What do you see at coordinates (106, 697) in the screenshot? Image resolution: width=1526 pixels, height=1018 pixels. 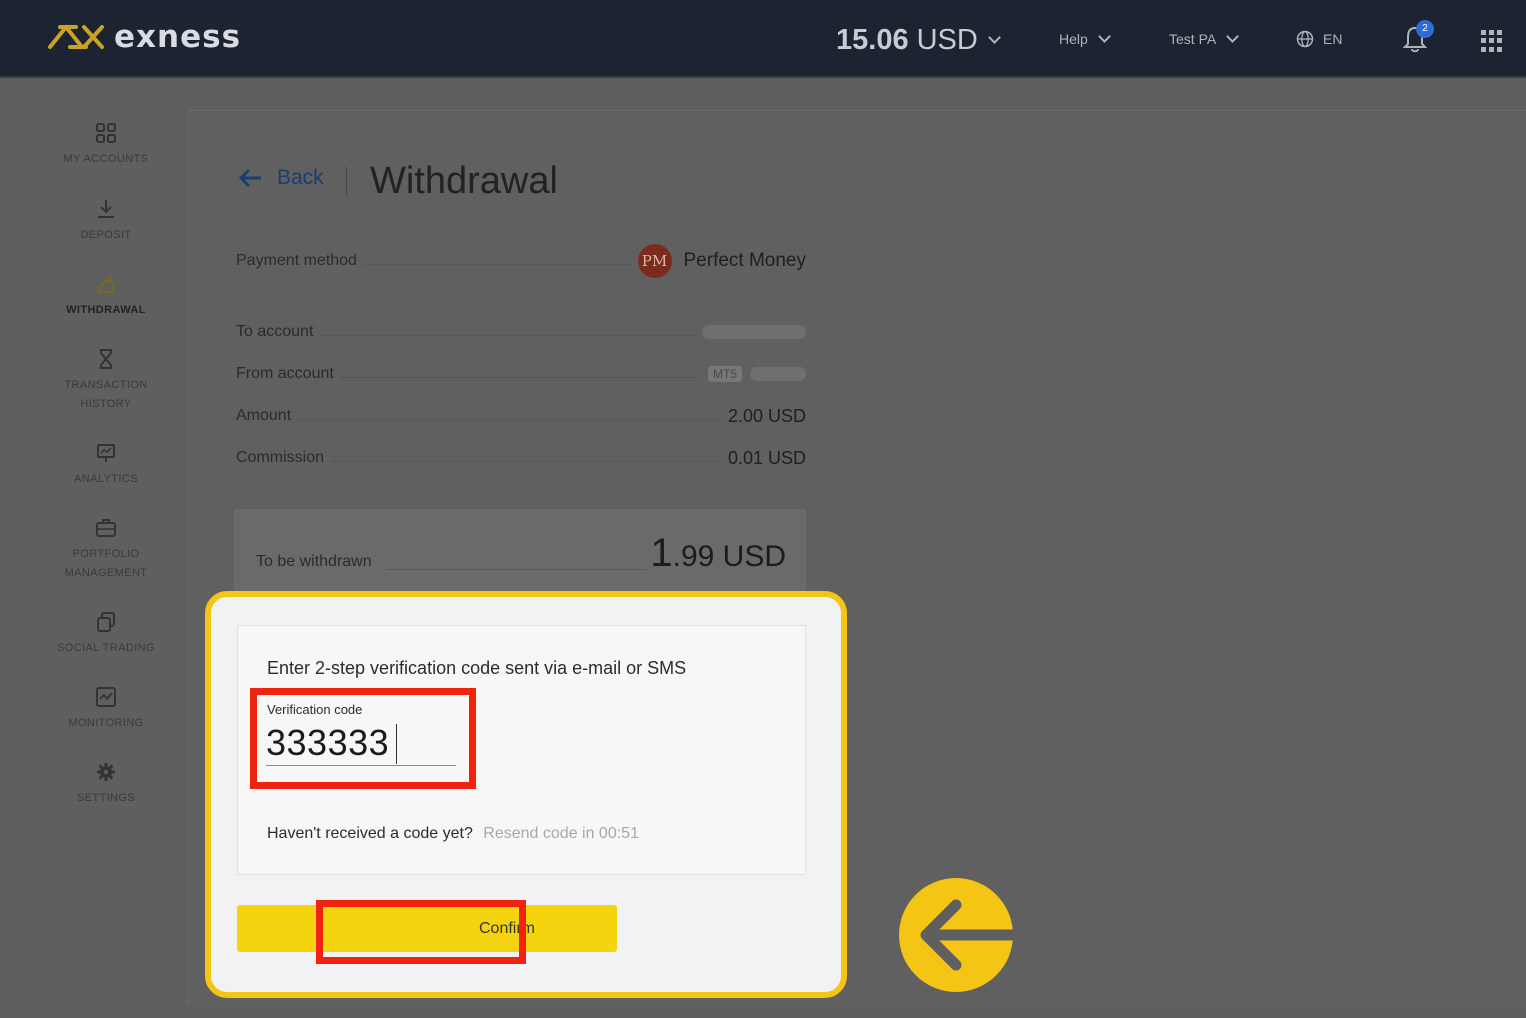 I see `chart-icon` at bounding box center [106, 697].